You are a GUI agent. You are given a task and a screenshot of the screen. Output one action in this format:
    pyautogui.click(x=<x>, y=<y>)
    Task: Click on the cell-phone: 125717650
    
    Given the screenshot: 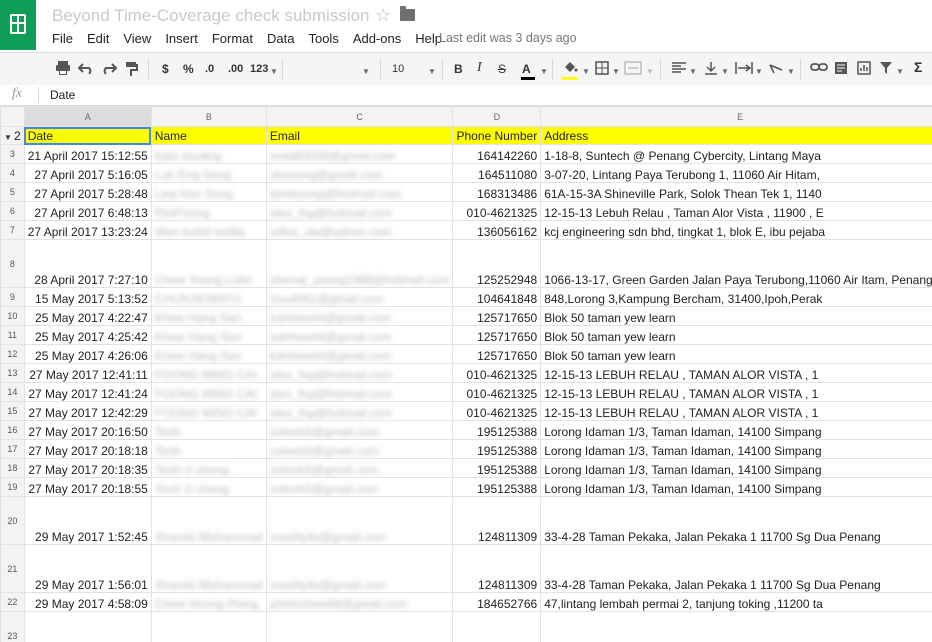 What is the action you would take?
    pyautogui.click(x=497, y=354)
    